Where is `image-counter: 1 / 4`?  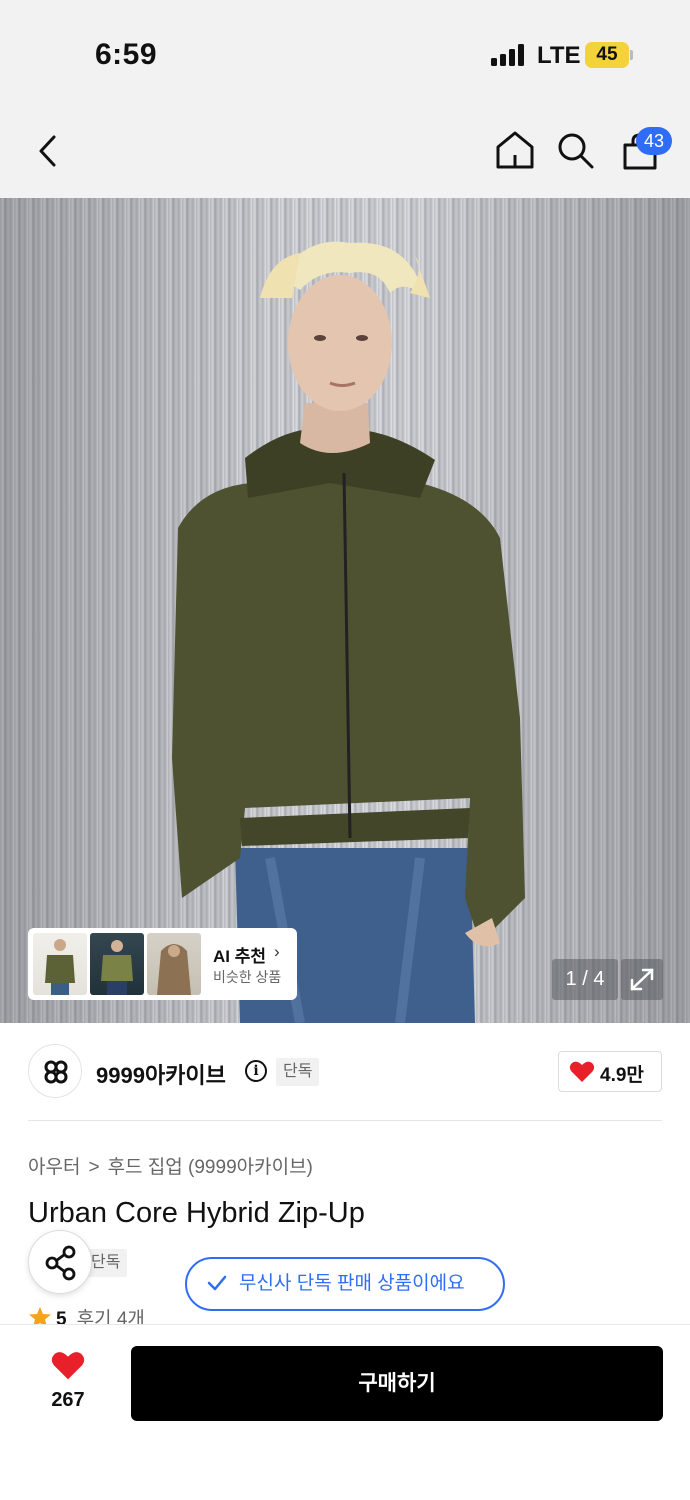
image-counter: 1 / 4 is located at coordinates (585, 979).